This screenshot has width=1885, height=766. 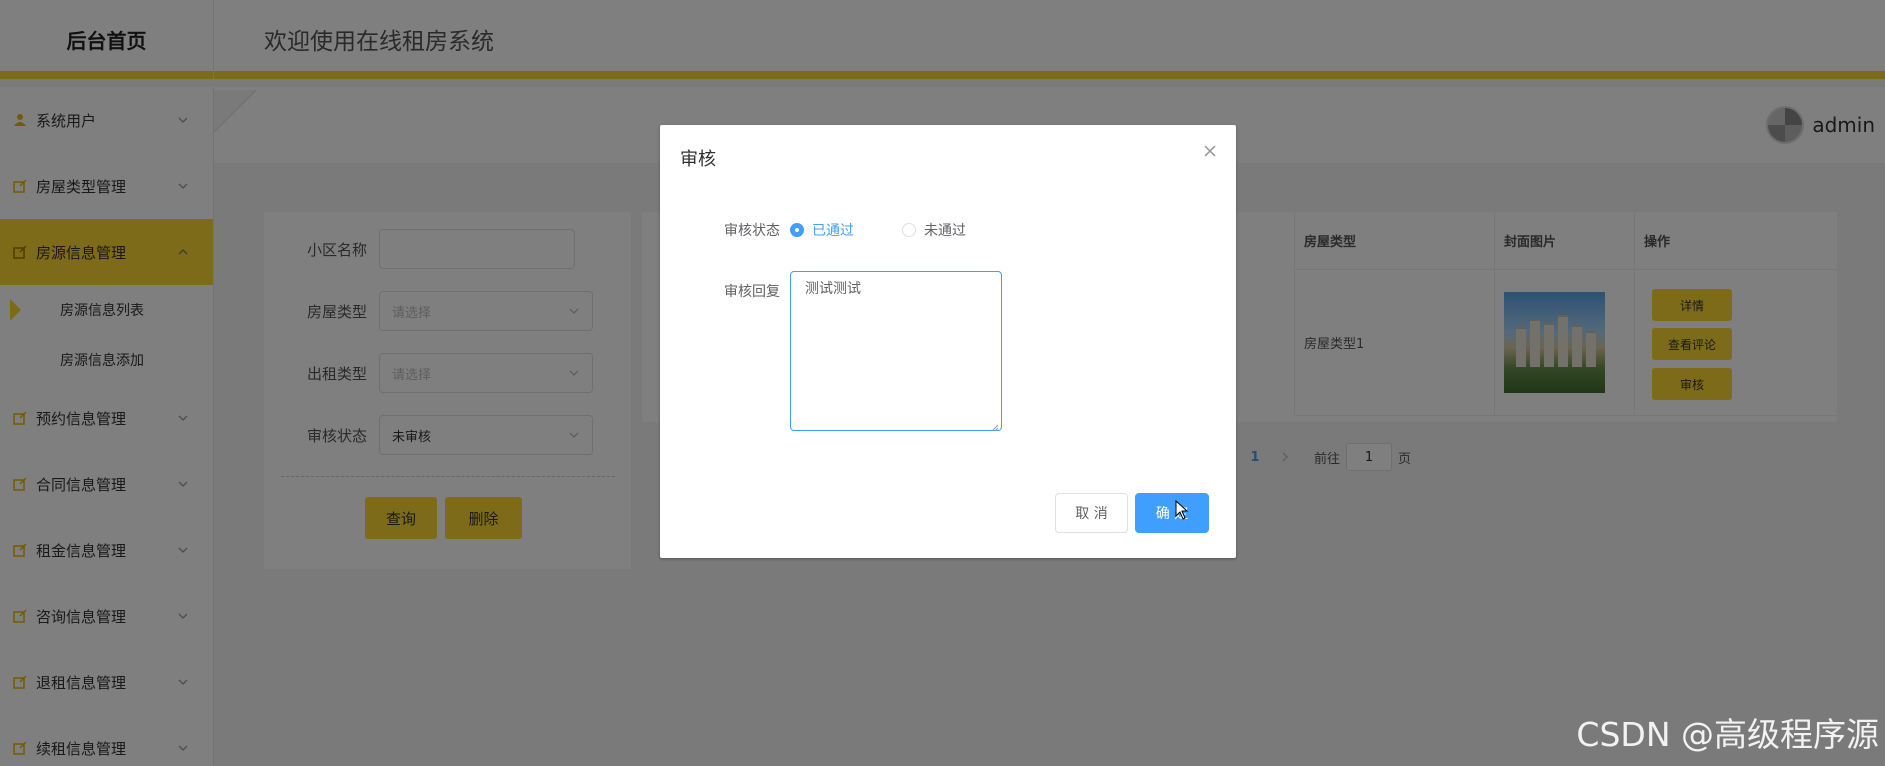 What do you see at coordinates (995, 426) in the screenshot?
I see `resize-grip-icon` at bounding box center [995, 426].